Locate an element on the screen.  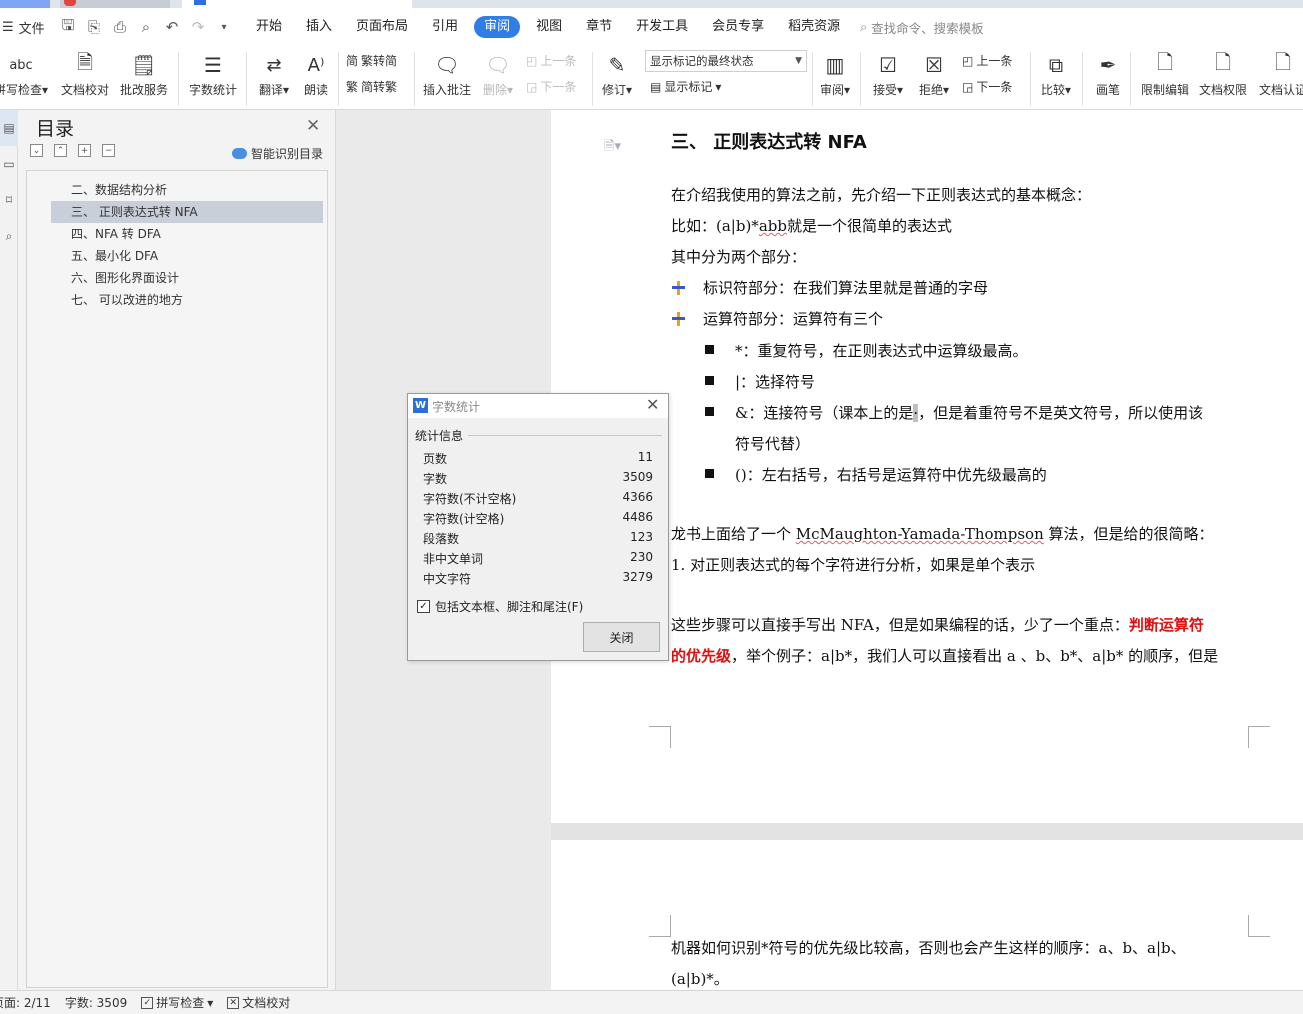
include-textbox-checkbox: ✓ 包括文本框、脚注和尾注(F) is located at coordinates (500, 606).